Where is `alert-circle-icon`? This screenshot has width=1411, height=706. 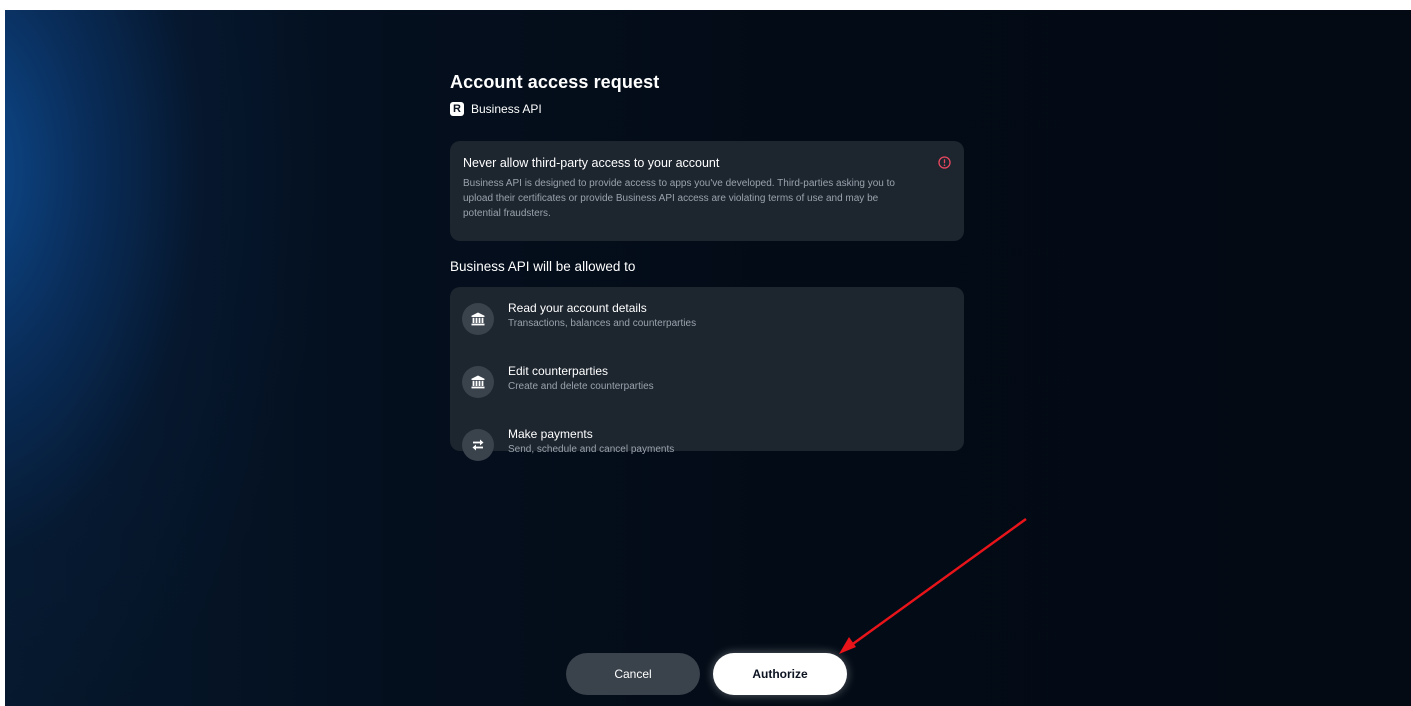
alert-circle-icon is located at coordinates (944, 162).